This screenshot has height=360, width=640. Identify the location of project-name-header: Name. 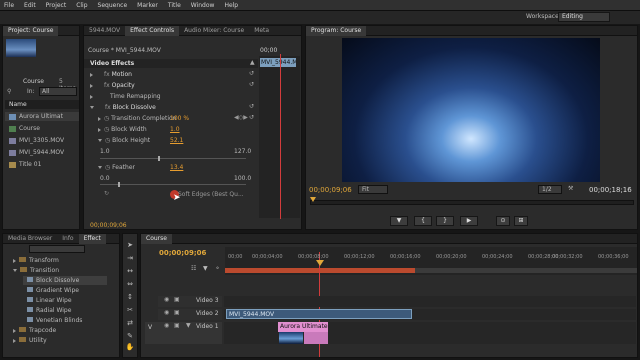
(42, 104).